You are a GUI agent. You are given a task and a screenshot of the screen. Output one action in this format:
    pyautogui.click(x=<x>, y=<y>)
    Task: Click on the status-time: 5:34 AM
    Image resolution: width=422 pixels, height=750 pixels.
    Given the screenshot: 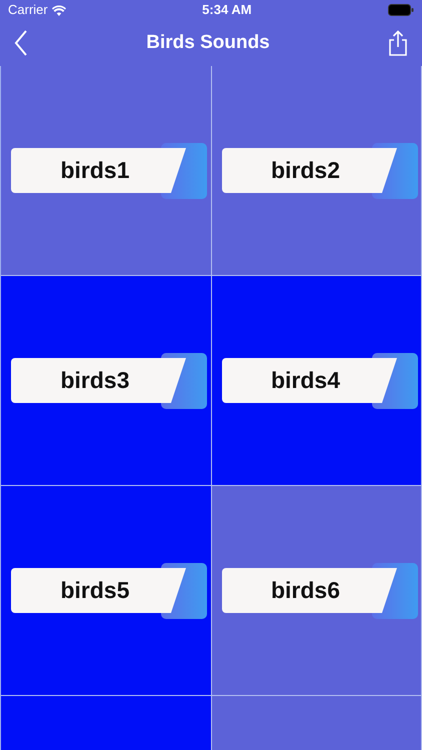 What is the action you would take?
    pyautogui.click(x=227, y=10)
    